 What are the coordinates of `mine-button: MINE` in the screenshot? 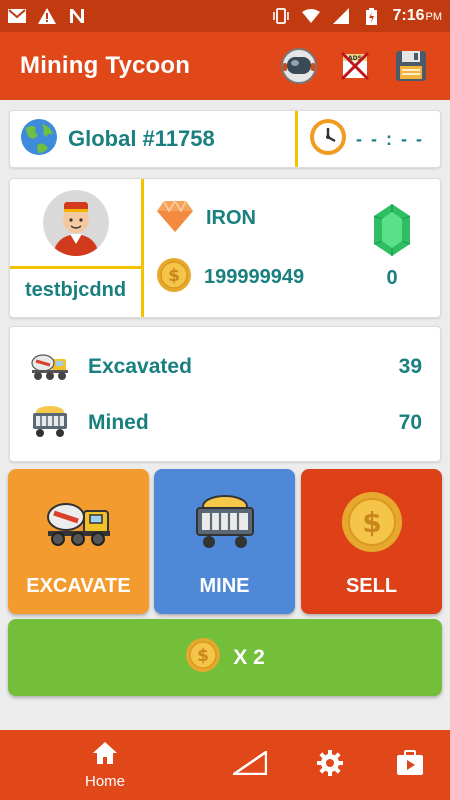 It's located at (224, 541).